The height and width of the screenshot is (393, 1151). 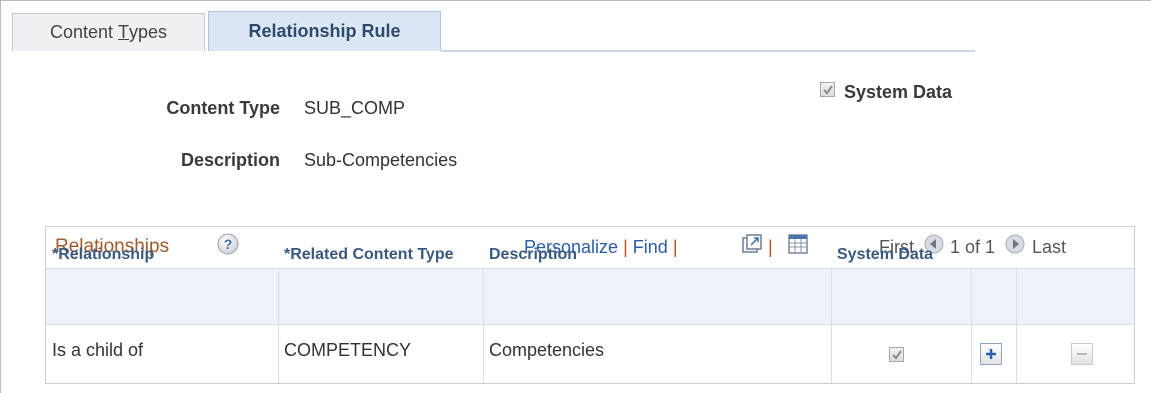 I want to click on column-header-related-content-type: *Related Content Type, so click(x=380, y=254).